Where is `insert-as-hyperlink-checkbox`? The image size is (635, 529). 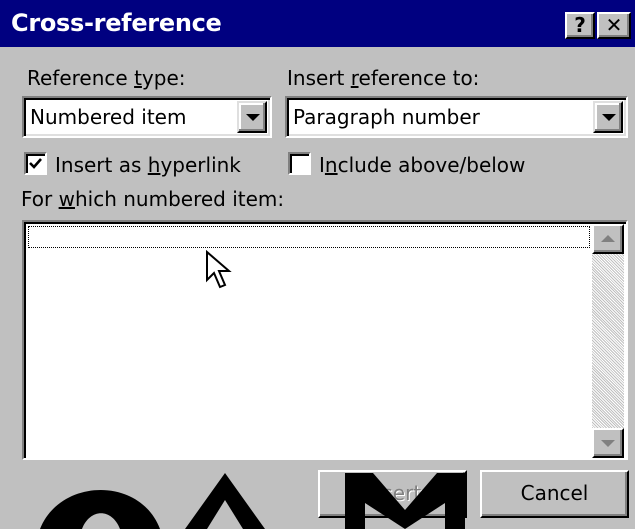 insert-as-hyperlink-checkbox is located at coordinates (35, 163).